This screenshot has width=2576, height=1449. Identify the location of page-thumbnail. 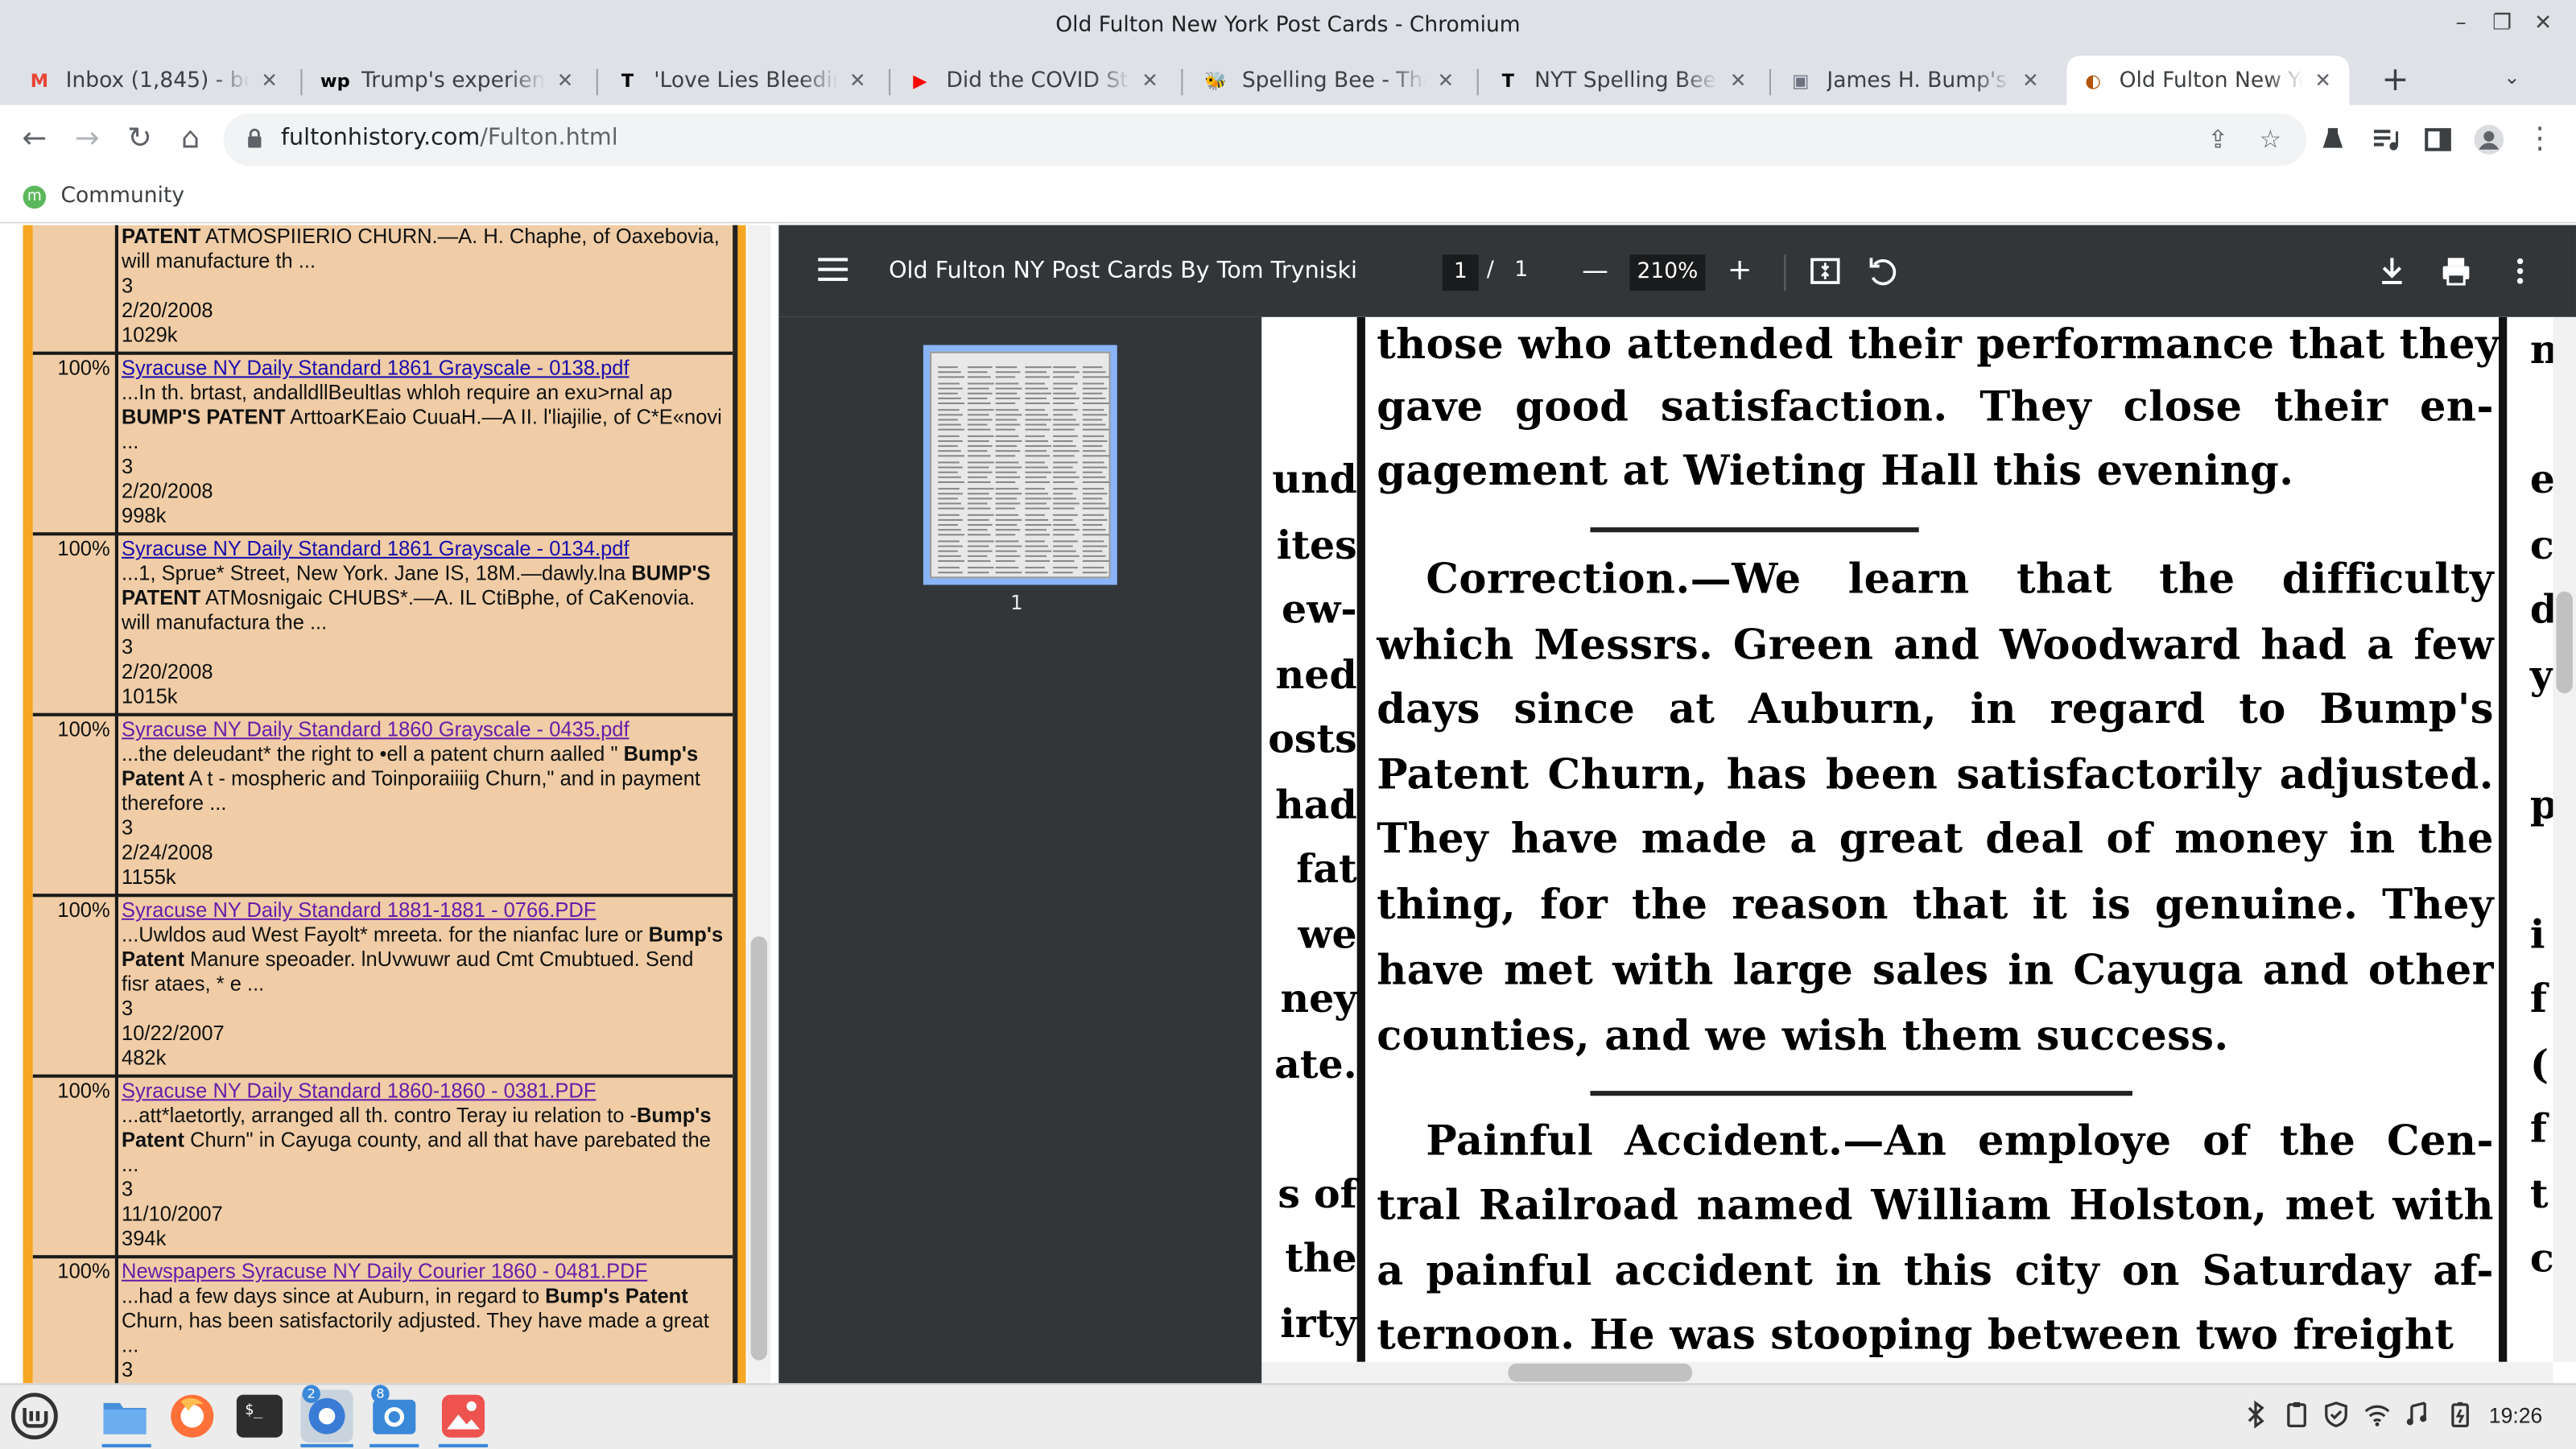
(1020, 465).